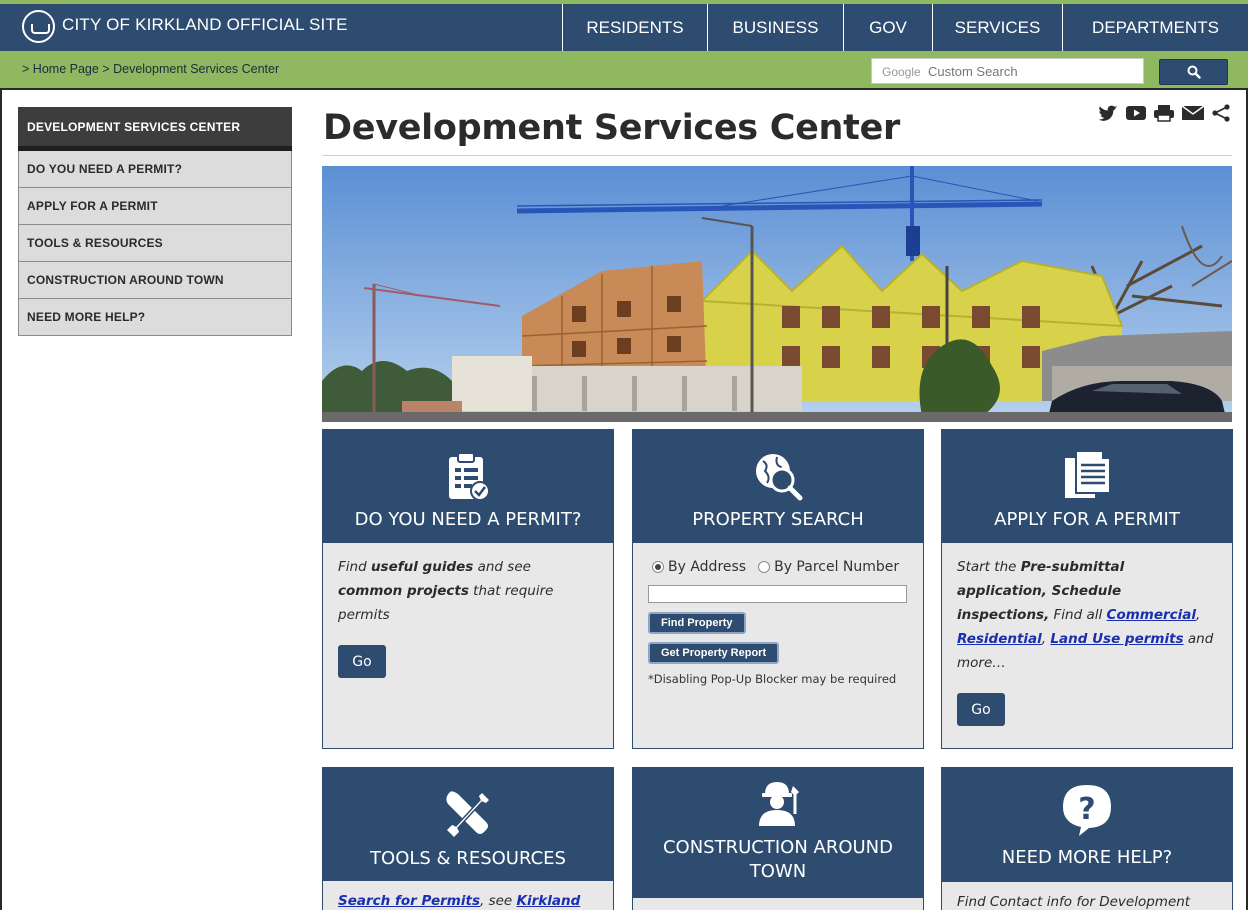 Image resolution: width=1248 pixels, height=910 pixels. What do you see at coordinates (1074, 902) in the screenshot?
I see `help-text: Find Contact info for Development` at bounding box center [1074, 902].